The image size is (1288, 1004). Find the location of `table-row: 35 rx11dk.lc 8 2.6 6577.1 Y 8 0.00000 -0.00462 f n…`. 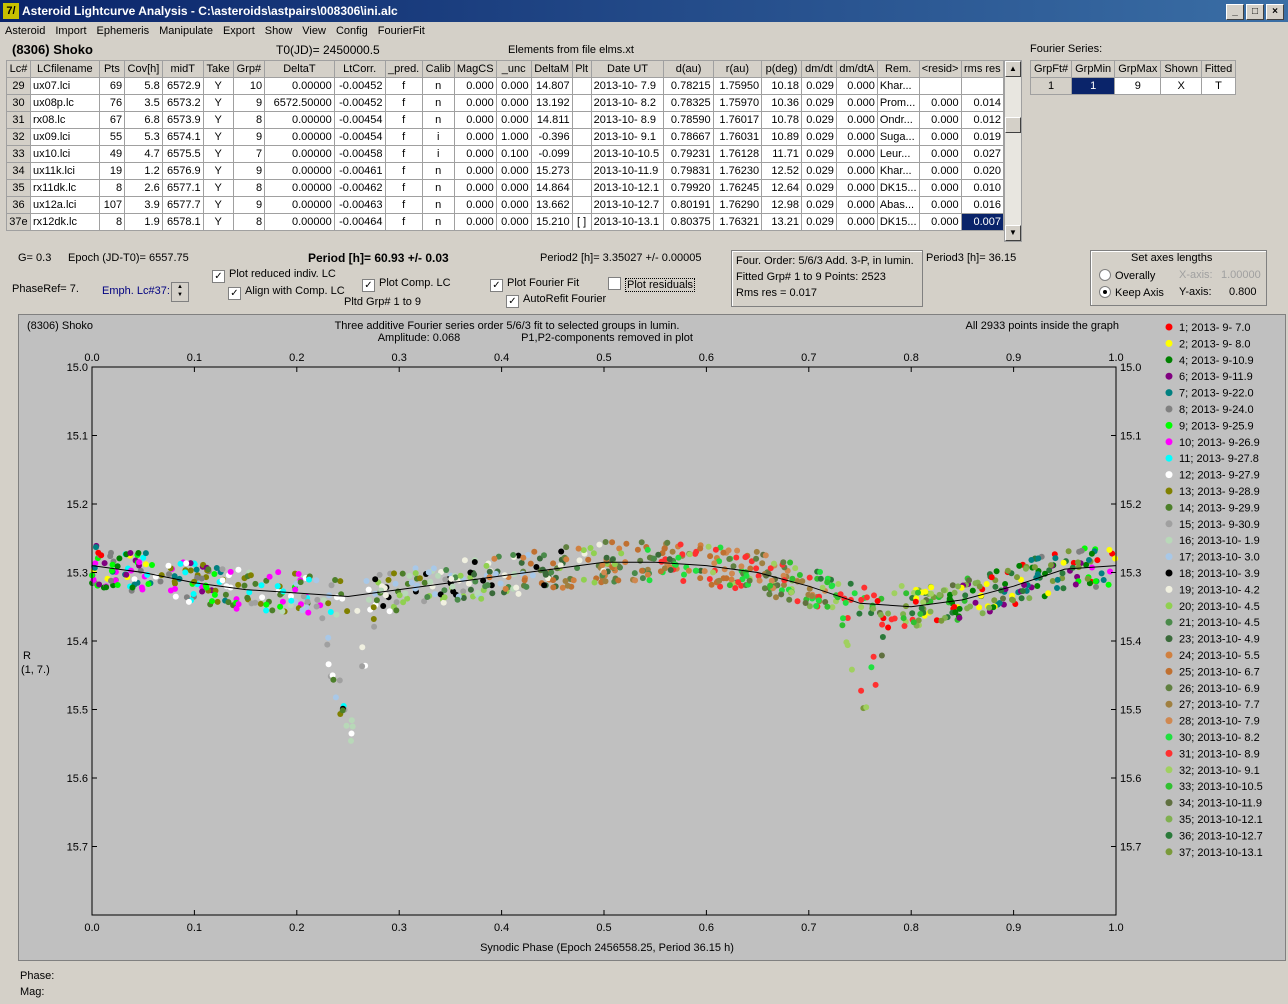

table-row: 35 rx11dk.lc 8 2.6 6577.1 Y 8 0.00000 -0.00462 f n… is located at coordinates (505, 188).